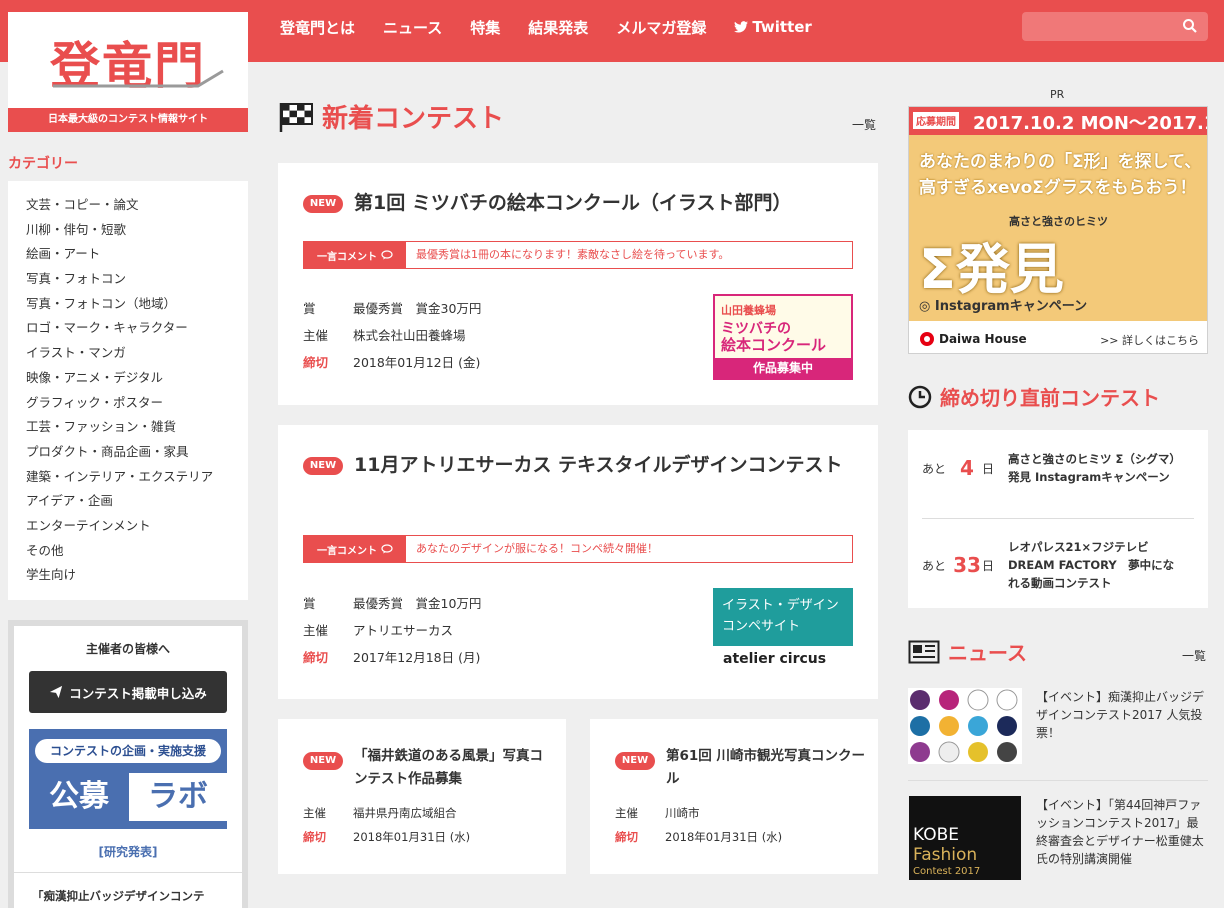 This screenshot has height=908, width=1224. I want to click on ad-date-bar: 応募期間 2017.10.2 MON〜2017.11.12 SUN, so click(1058, 121).